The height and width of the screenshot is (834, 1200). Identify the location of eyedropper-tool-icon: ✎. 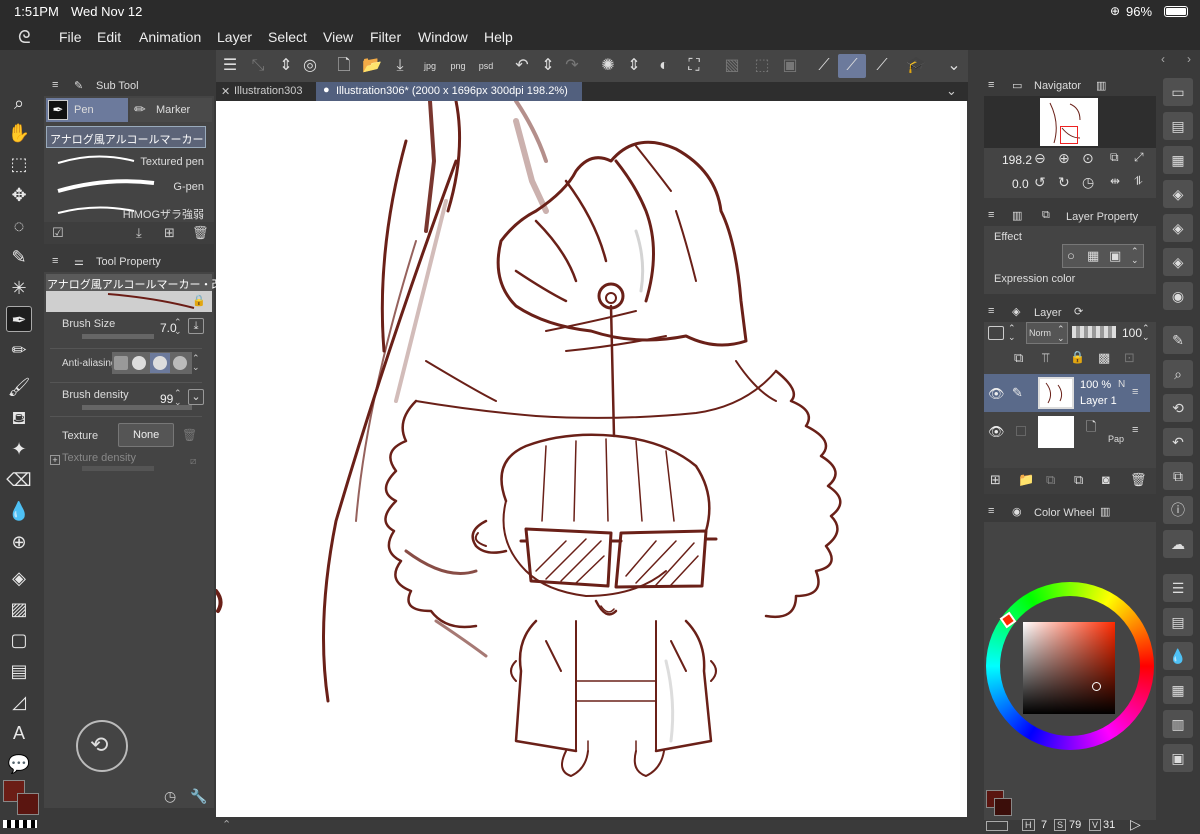
(19, 257).